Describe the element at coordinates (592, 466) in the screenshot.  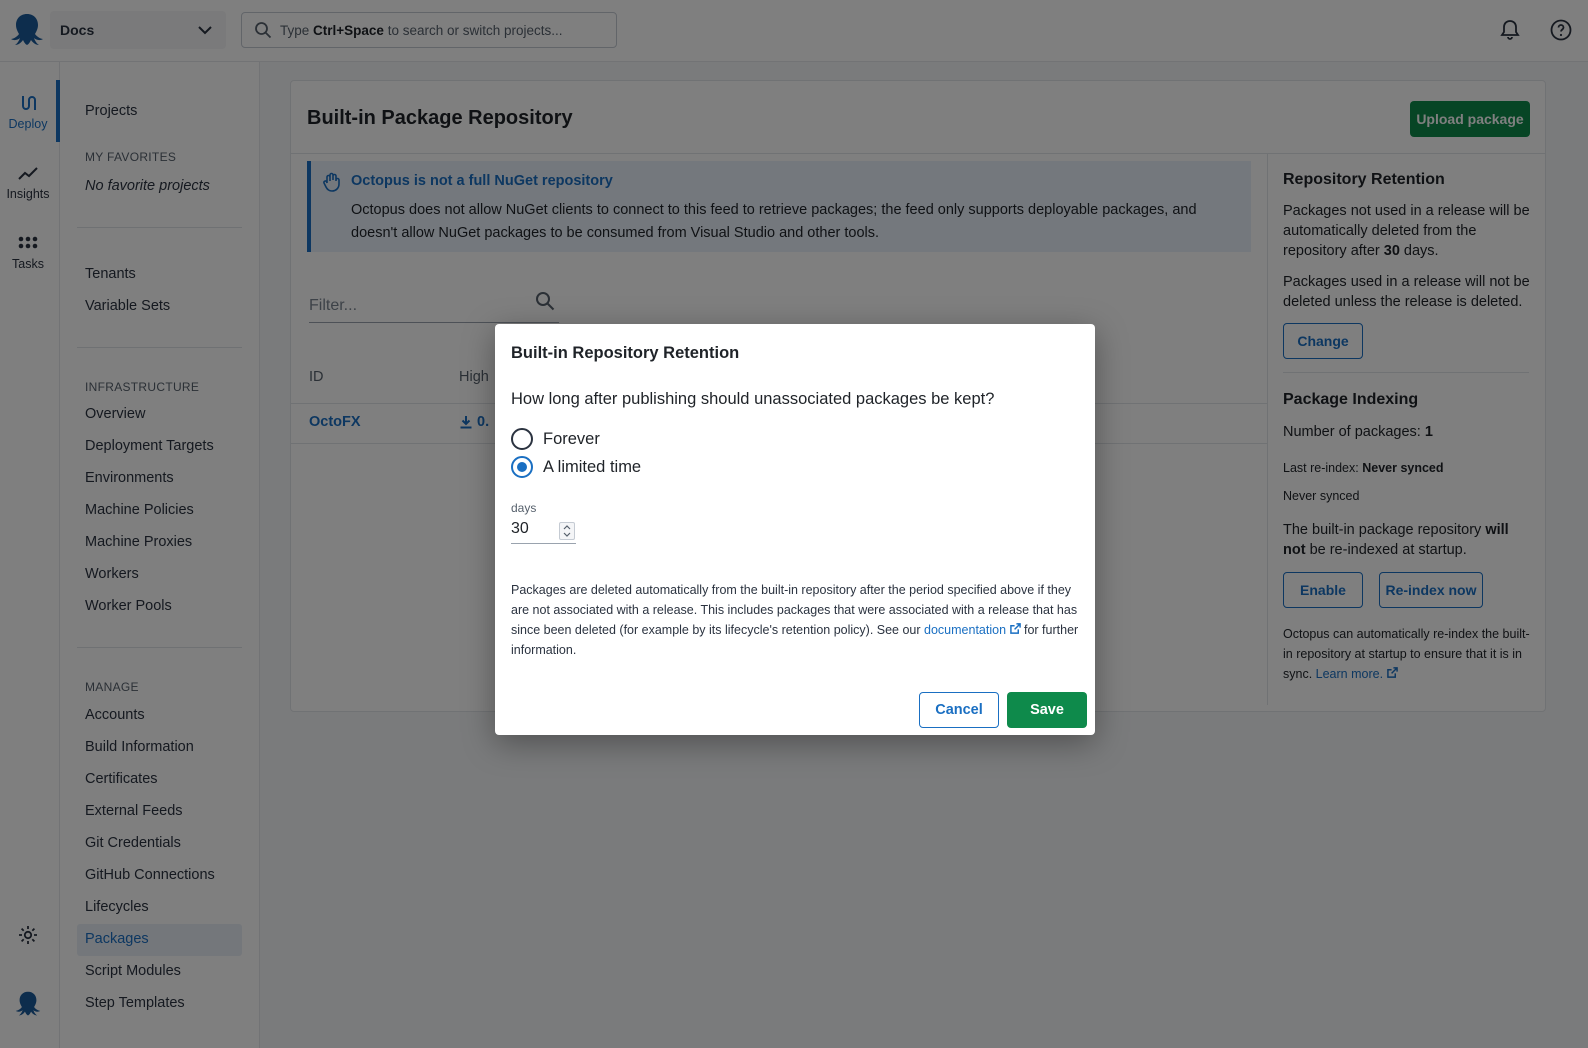
I see `radio-label: A limited time` at that location.